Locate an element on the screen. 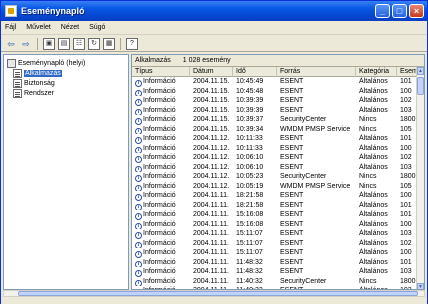  event-id-cell: 1800 is located at coordinates (408, 281).